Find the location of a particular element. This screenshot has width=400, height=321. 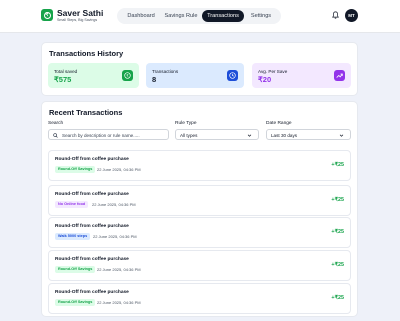

clock-icon is located at coordinates (232, 75).